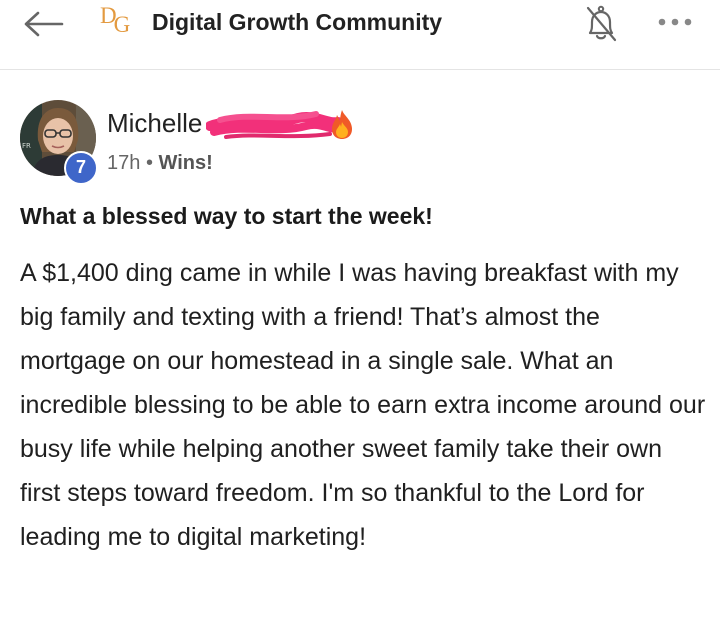  What do you see at coordinates (282, 124) in the screenshot?
I see `redaction-scribble` at bounding box center [282, 124].